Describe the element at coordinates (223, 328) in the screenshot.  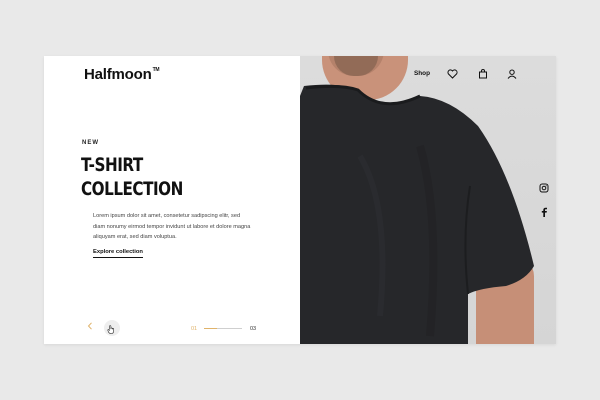
I see `slide-progress` at that location.